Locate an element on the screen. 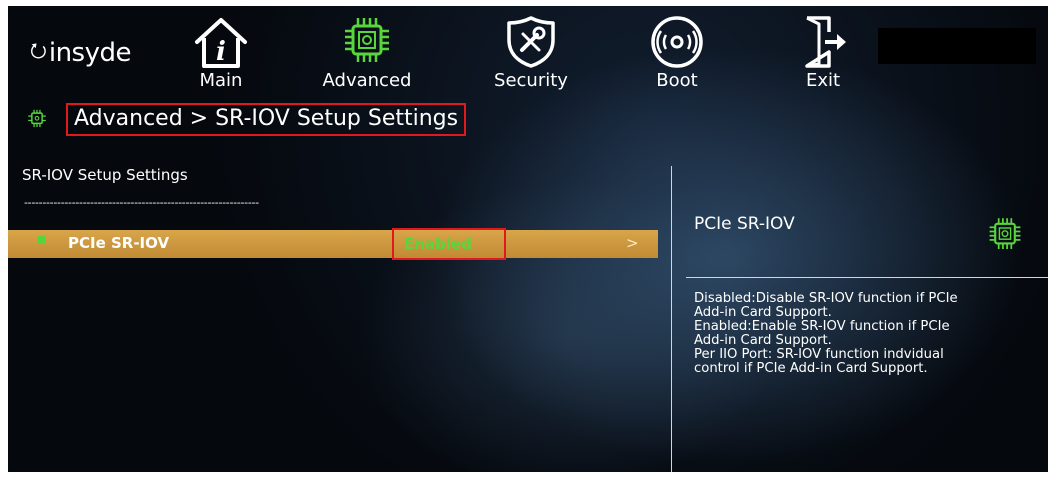 This screenshot has height=478, width=1050. breadcrumb-row: Advanced > SR-IOV Setup Settings is located at coordinates (246, 119).